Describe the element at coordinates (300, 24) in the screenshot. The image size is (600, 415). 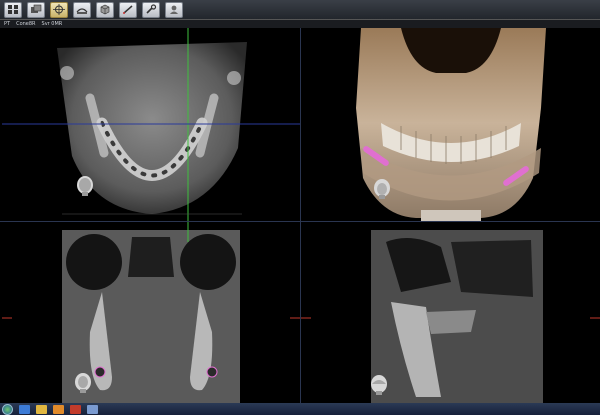
I see `document-tabs: PT Cone8R Svr 0MR` at that location.